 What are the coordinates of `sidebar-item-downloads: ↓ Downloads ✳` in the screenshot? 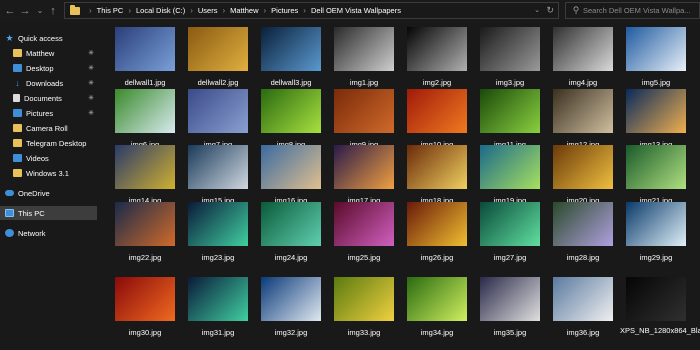 It's located at (48, 83).